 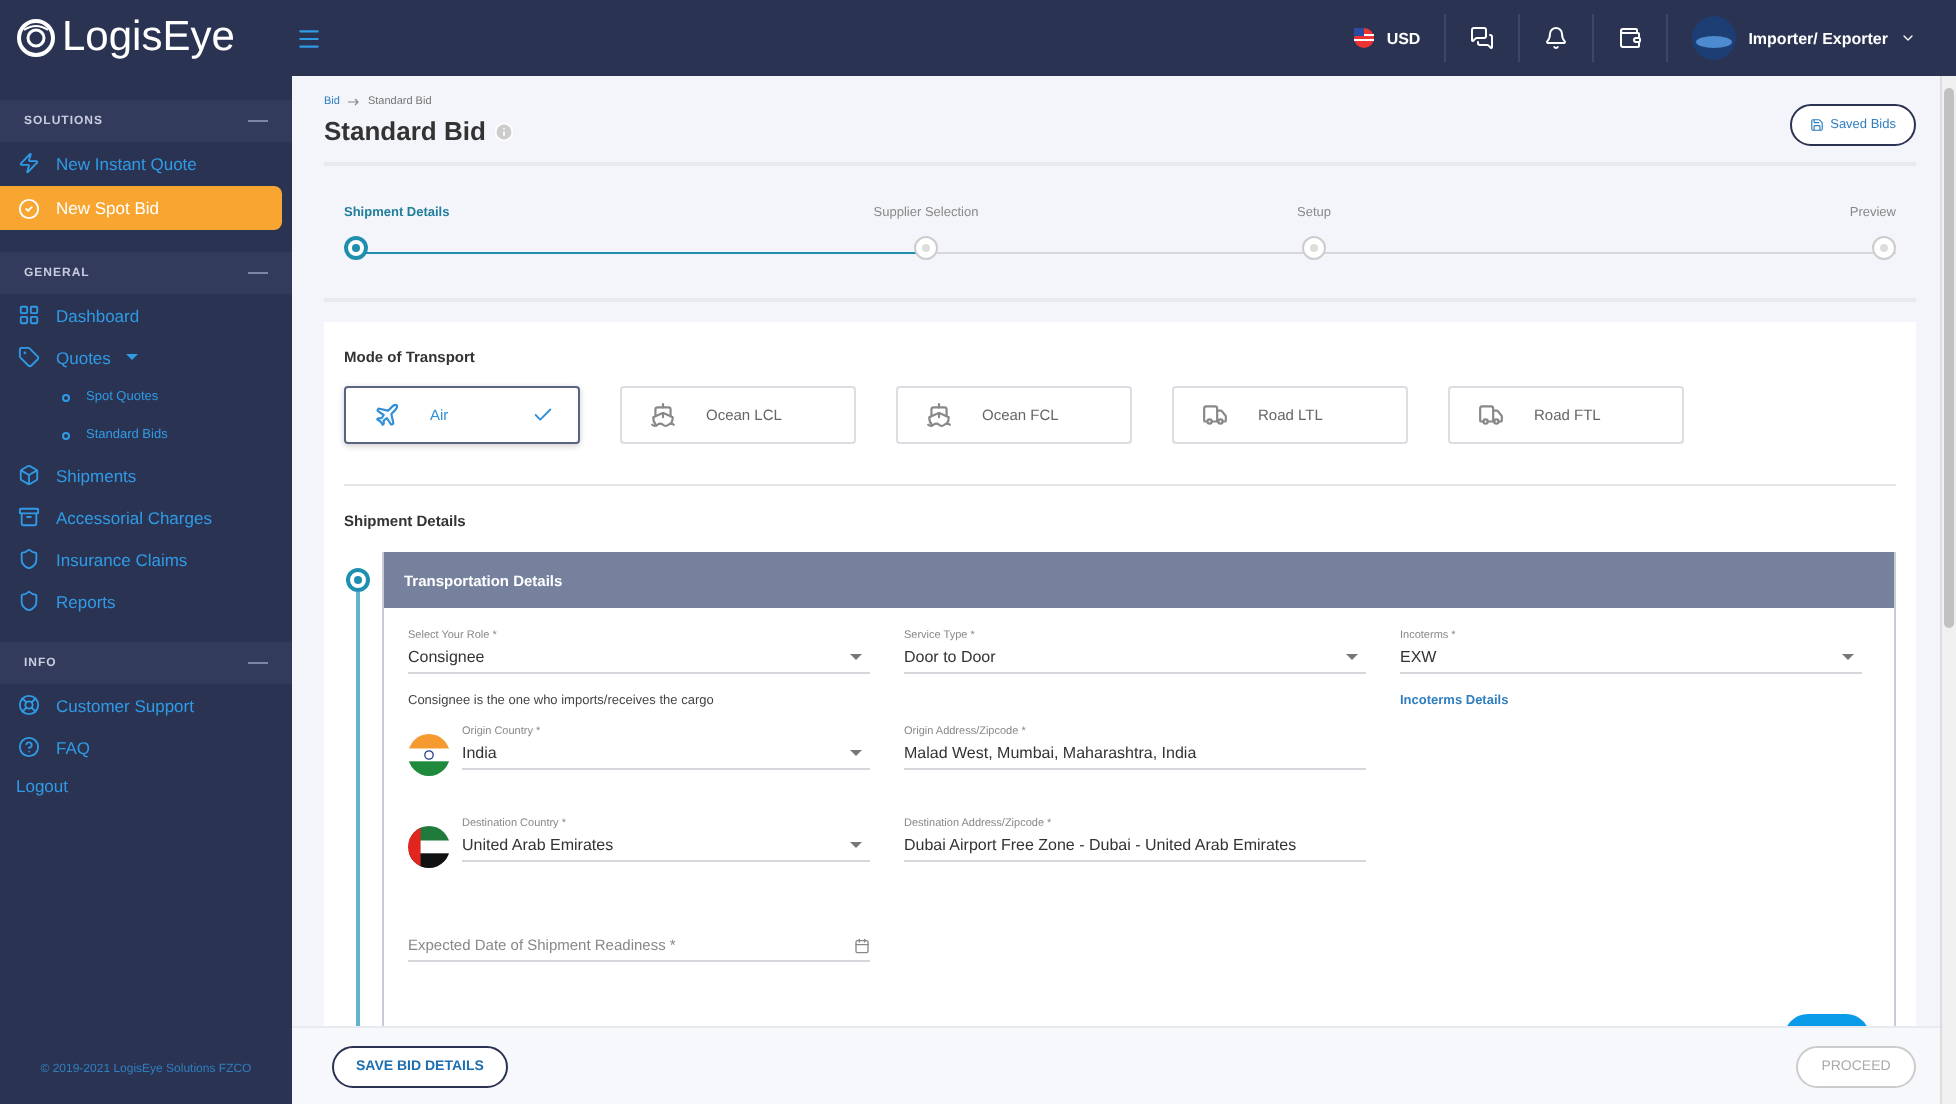 What do you see at coordinates (146, 786) in the screenshot?
I see `logout-link: Logout` at bounding box center [146, 786].